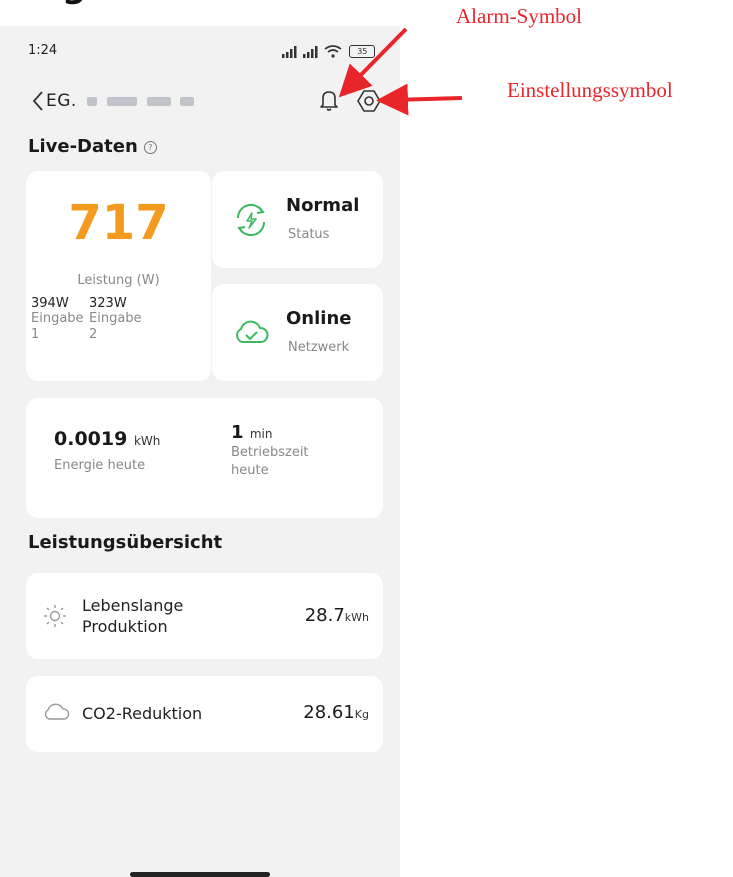  Describe the element at coordinates (373, 62) in the screenshot. I see `alarm-arrow` at that location.